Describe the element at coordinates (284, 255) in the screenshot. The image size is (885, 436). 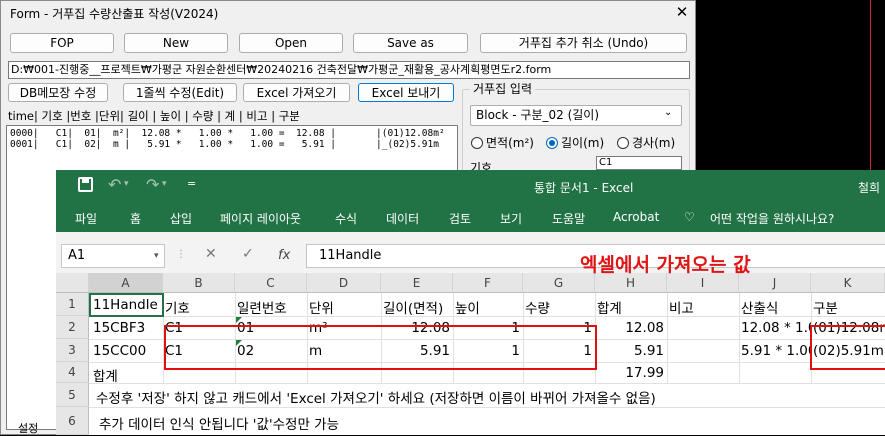
I see `function-icon: fx` at that location.